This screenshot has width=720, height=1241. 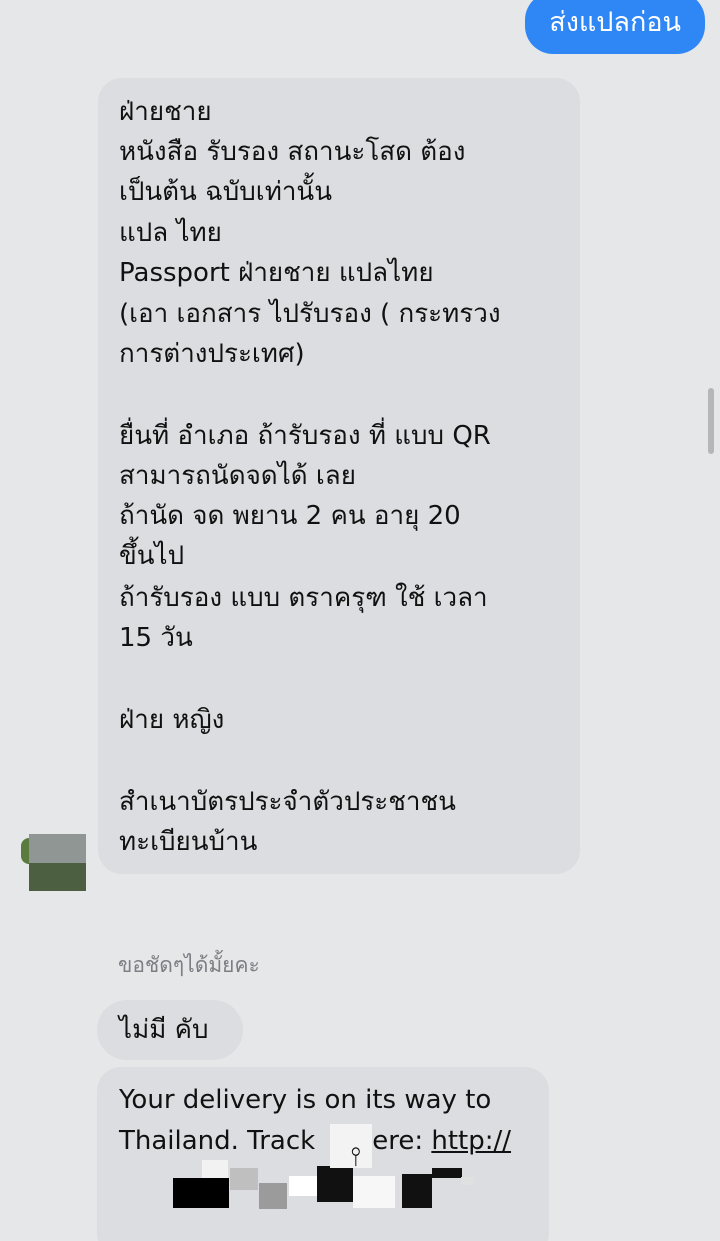 I want to click on scrollbar, so click(x=711, y=421).